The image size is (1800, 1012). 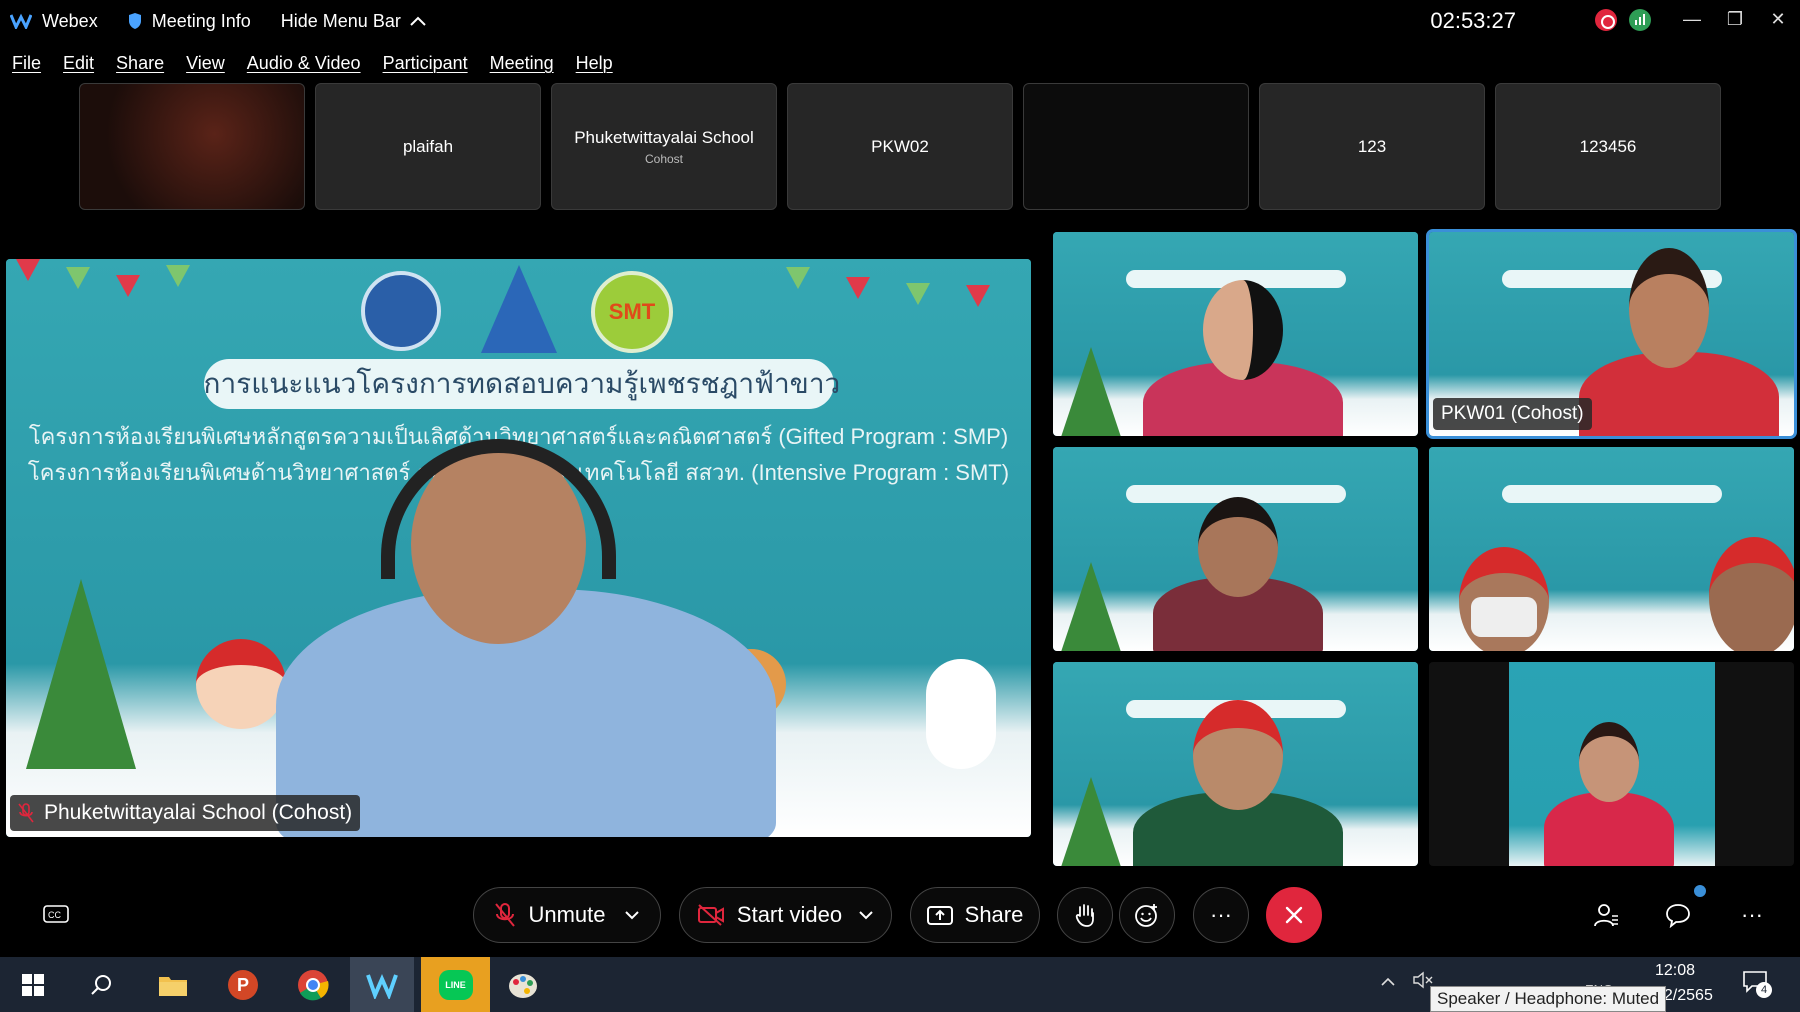 I want to click on menu-meeting: Meeting, so click(x=522, y=63).